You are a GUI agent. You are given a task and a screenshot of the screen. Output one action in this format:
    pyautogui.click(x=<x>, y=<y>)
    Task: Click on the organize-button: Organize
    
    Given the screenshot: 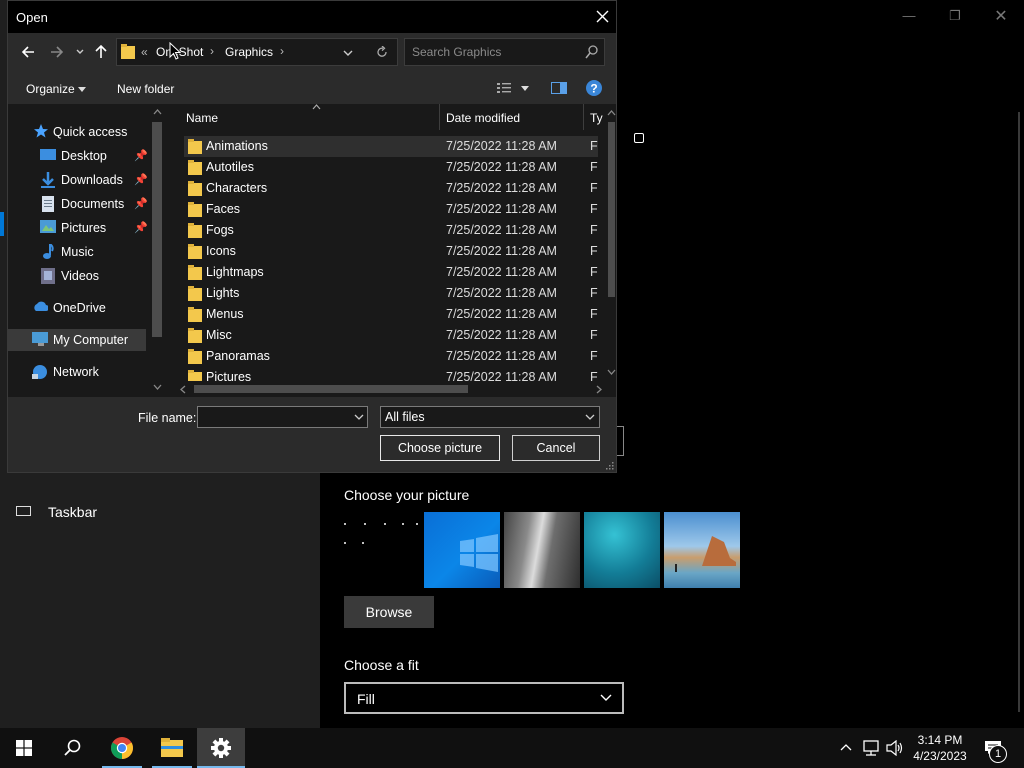 What is the action you would take?
    pyautogui.click(x=61, y=90)
    